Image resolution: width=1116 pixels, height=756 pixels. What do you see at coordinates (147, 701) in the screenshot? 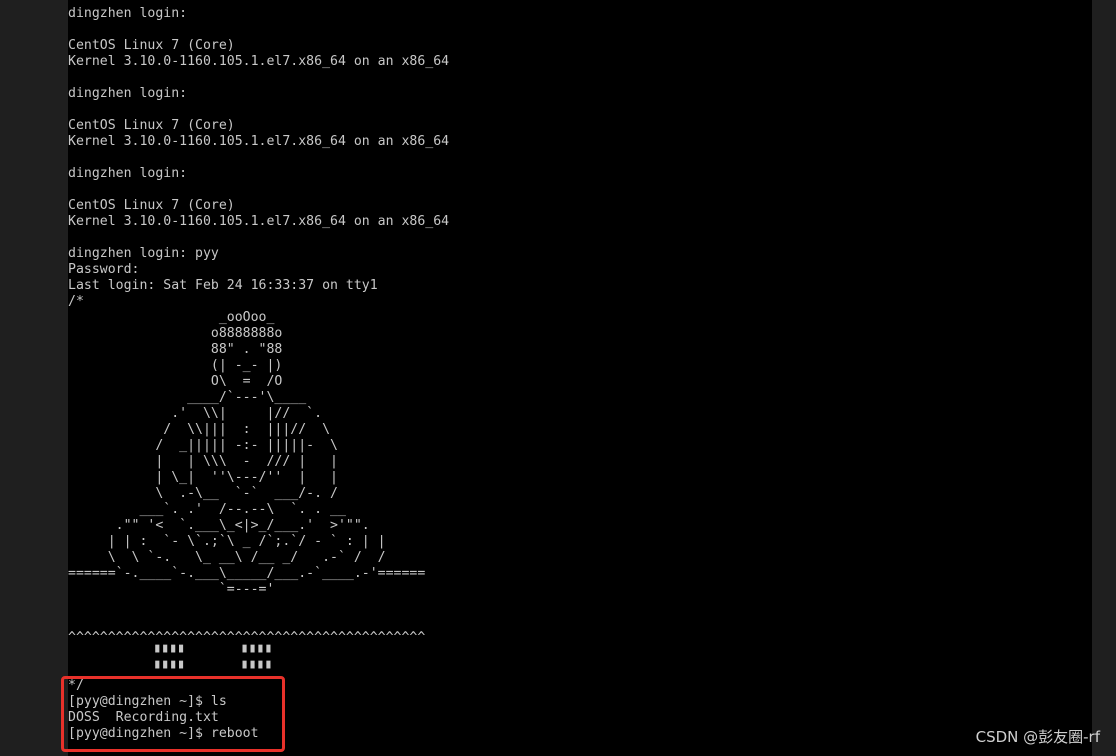
I see `terminal-line: [pyy@dingzhen ~]$ ls` at bounding box center [147, 701].